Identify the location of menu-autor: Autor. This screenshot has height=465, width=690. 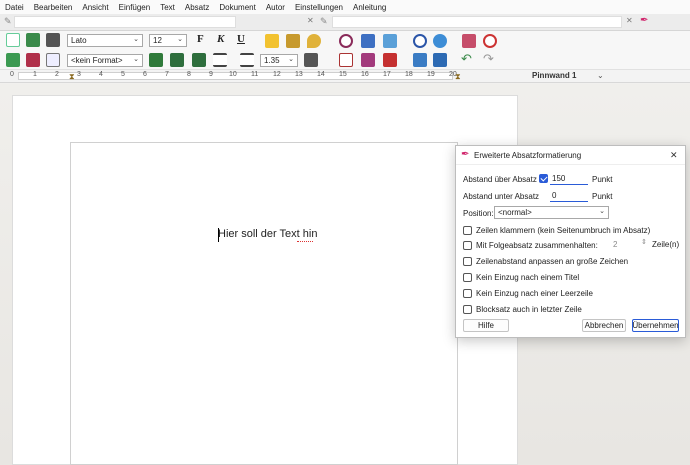
(275, 7).